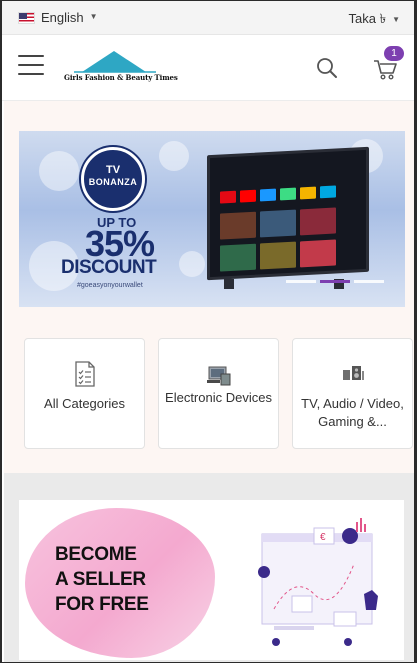  What do you see at coordinates (208, 18) in the screenshot?
I see `top-bar: English ▼ Taka ৳ ▼` at bounding box center [208, 18].